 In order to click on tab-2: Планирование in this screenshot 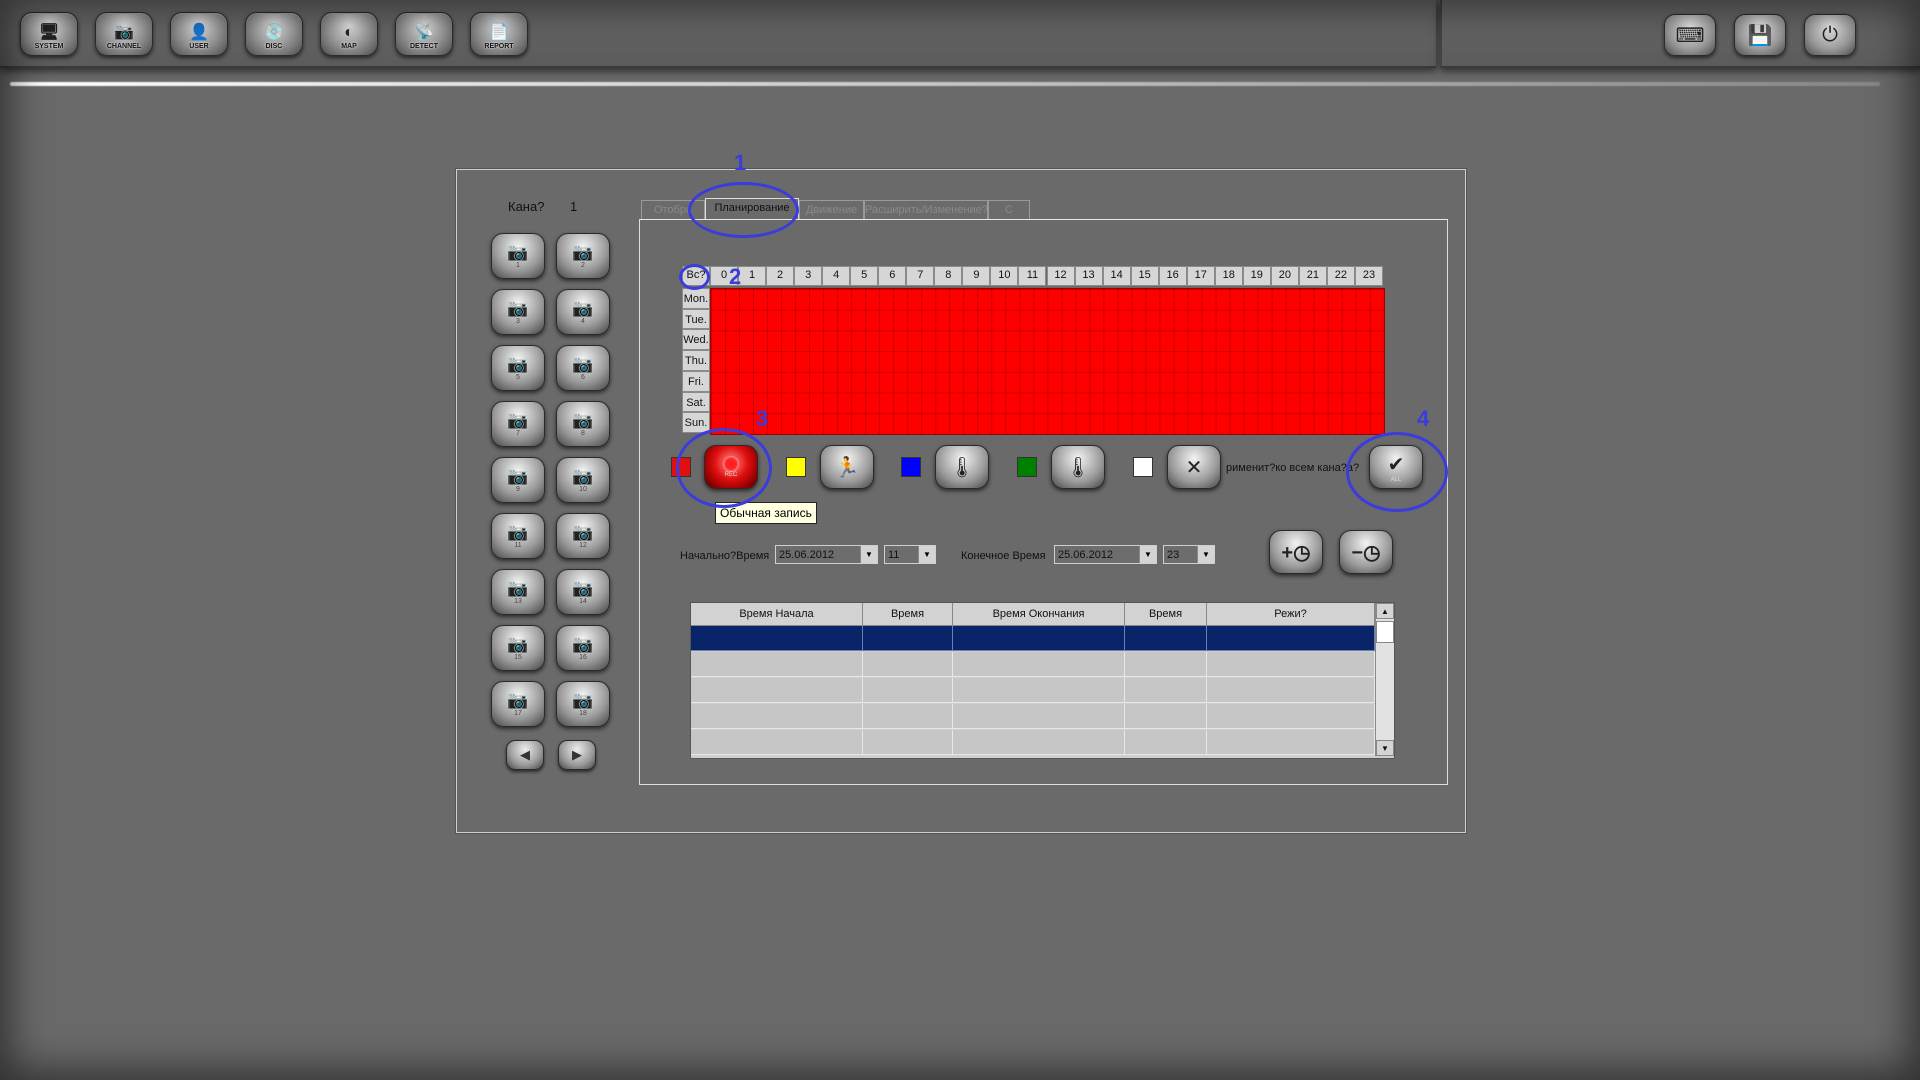, I will do `click(752, 209)`.